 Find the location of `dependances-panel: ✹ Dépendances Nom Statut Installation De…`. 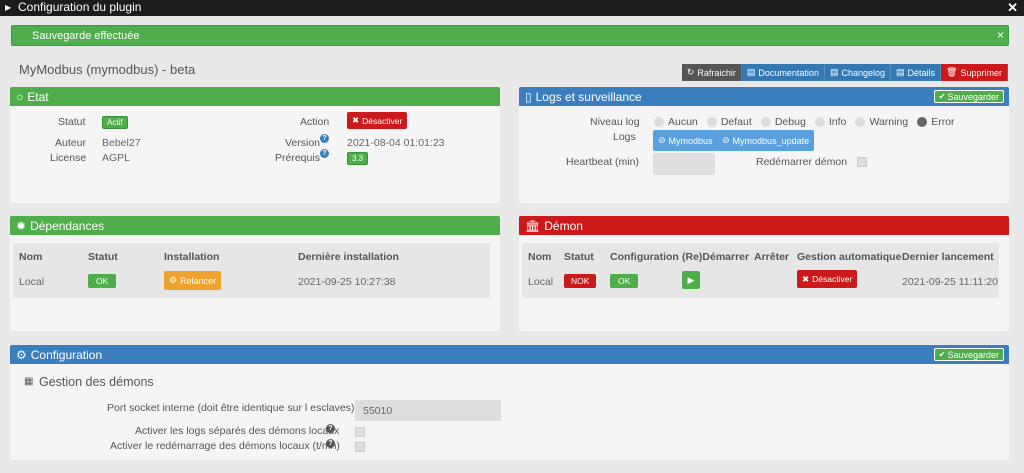

dependances-panel: ✹ Dépendances Nom Statut Installation De… is located at coordinates (255, 273).